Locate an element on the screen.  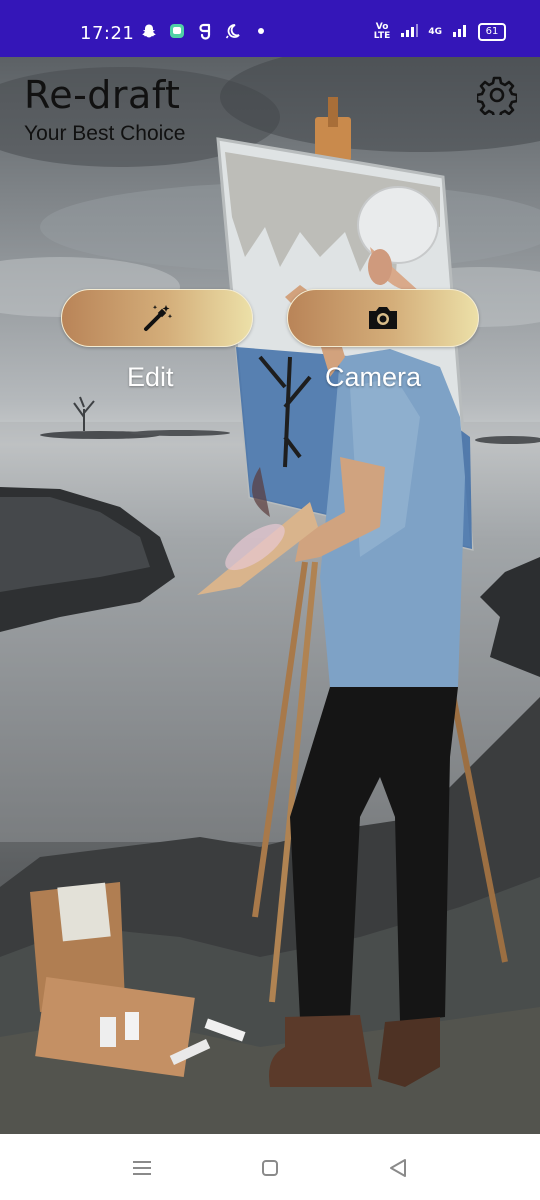
camera-button is located at coordinates (383, 318).